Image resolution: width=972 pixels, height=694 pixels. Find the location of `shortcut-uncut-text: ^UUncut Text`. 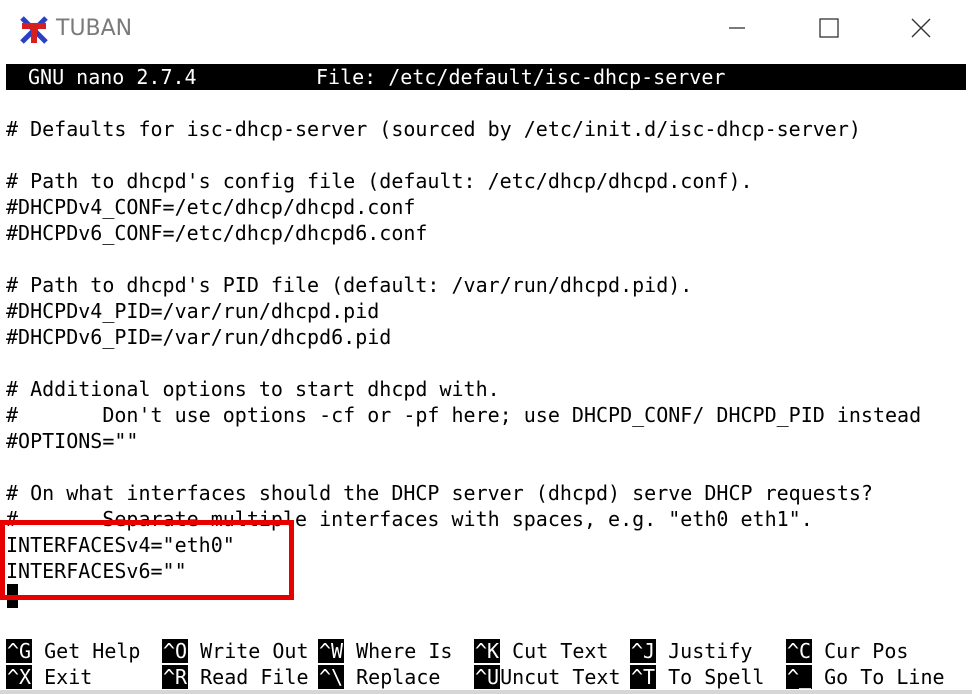

shortcut-uncut-text: ^UUncut Text is located at coordinates (547, 677).